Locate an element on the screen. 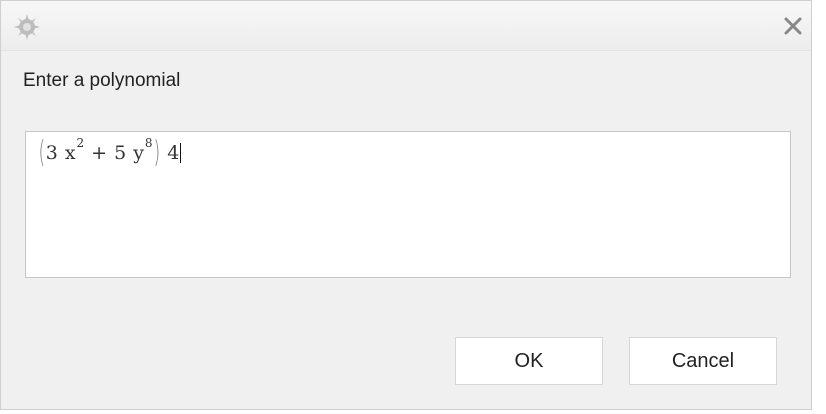 This screenshot has height=414, width=826. prompt-label: Enter a polynomial is located at coordinates (102, 80).